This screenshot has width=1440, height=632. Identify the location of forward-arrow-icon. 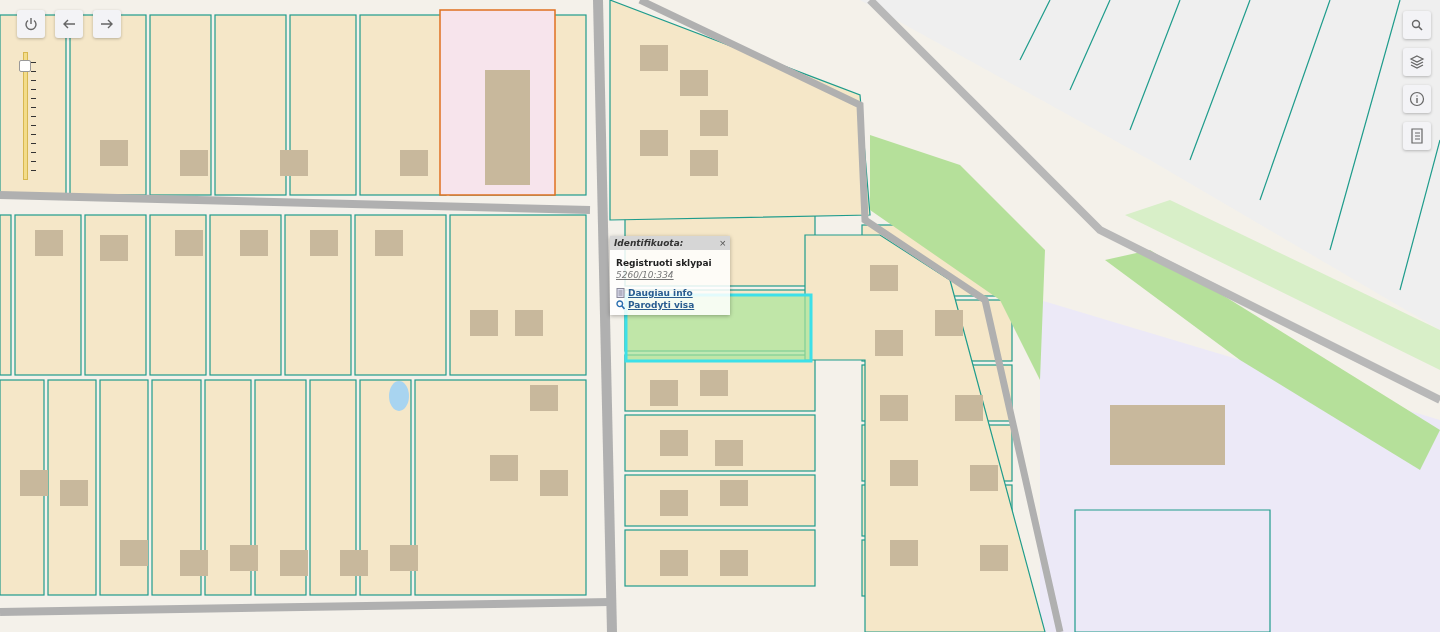
(107, 24).